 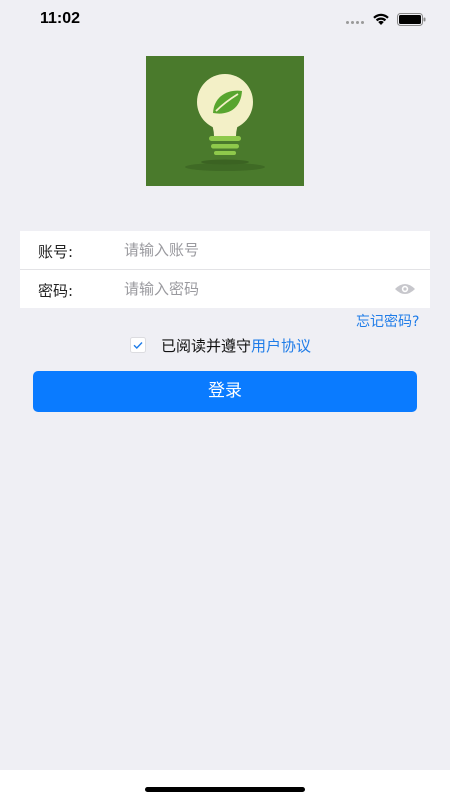 I want to click on app-logo, so click(x=225, y=121).